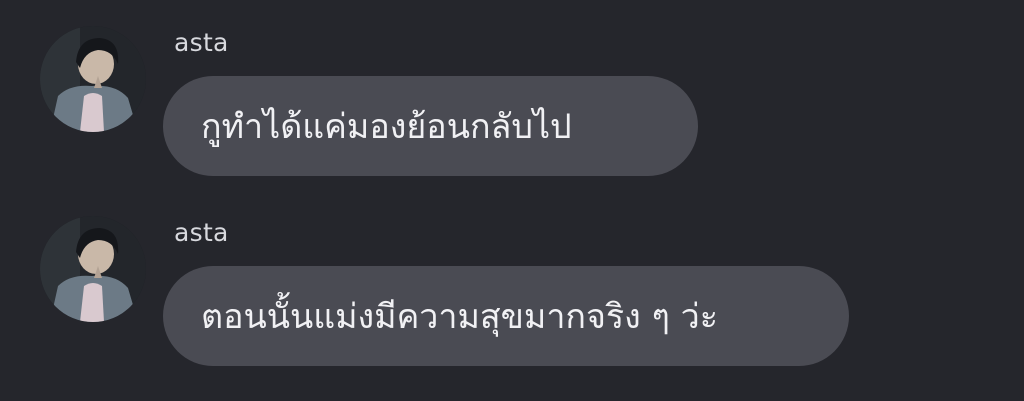 This screenshot has height=401, width=1024. I want to click on message-text: กูทำได้แค่มองย้อนกลับไป, so click(386, 127).